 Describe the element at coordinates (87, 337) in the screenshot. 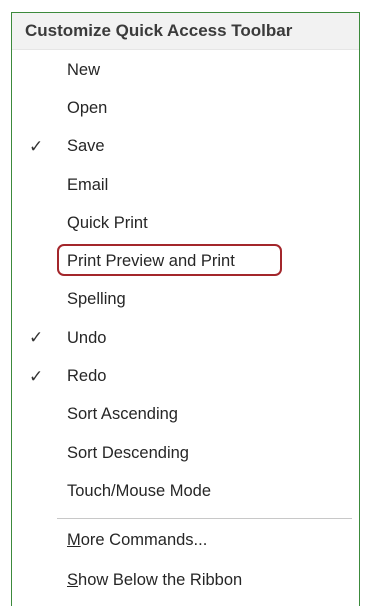

I see `menu-item-label: Undo` at that location.